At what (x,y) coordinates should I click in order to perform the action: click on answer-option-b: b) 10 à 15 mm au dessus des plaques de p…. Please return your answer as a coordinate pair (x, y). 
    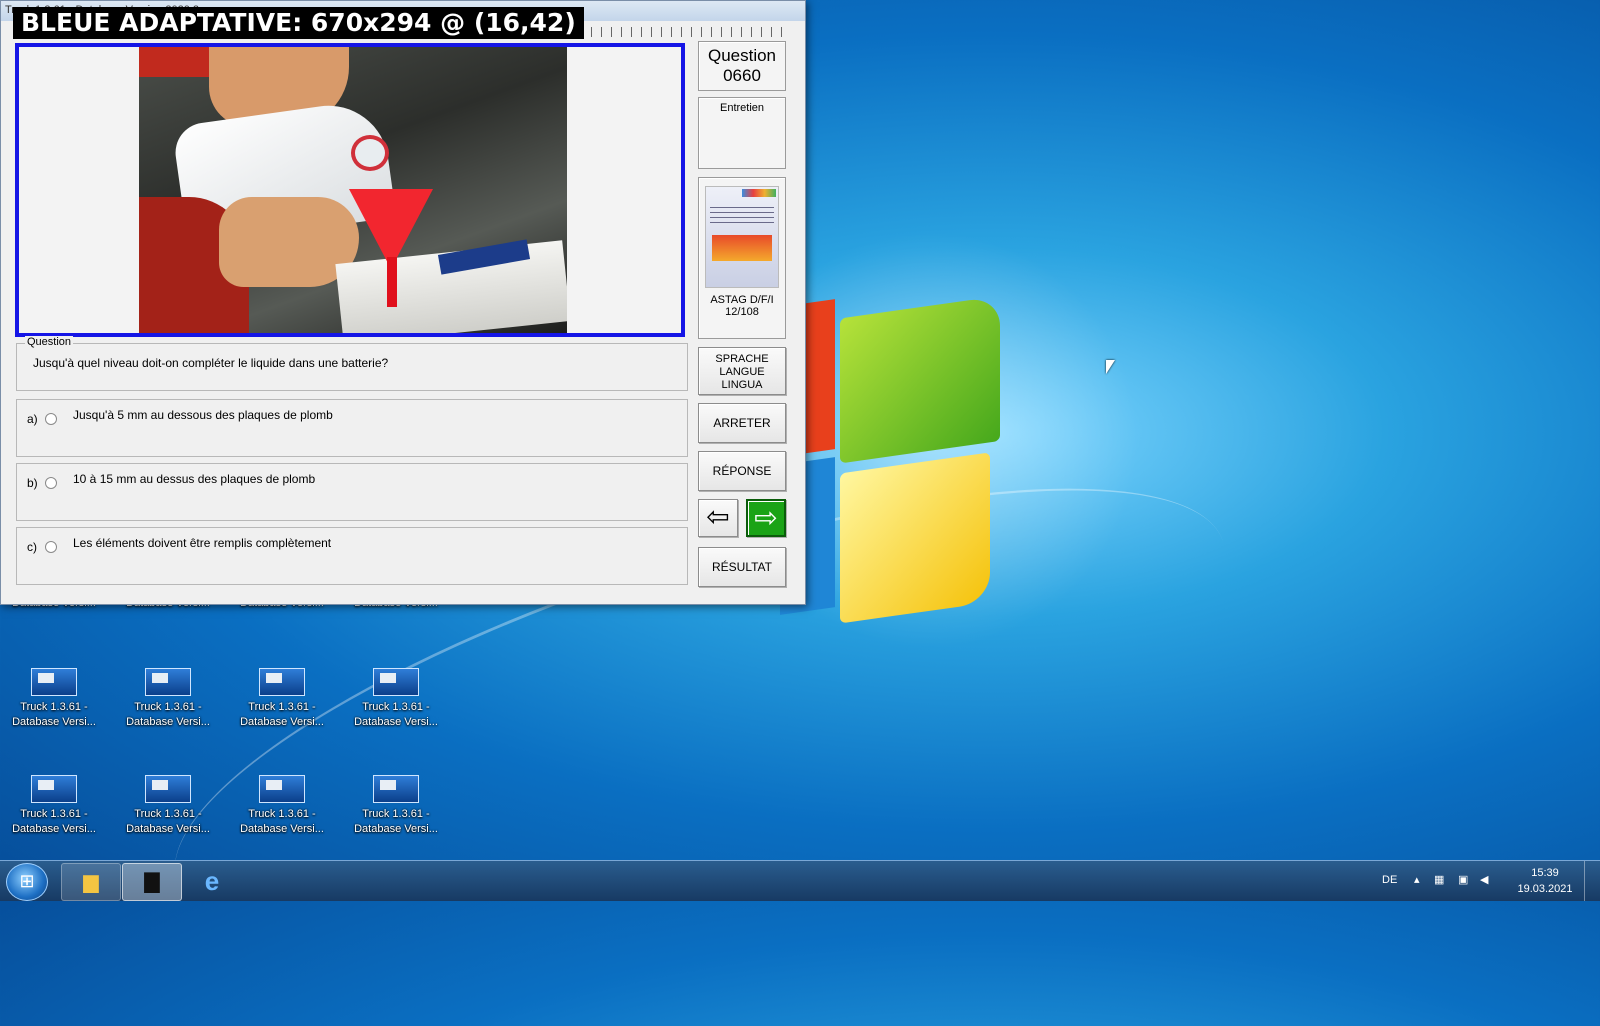
    Looking at the image, I should click on (352, 492).